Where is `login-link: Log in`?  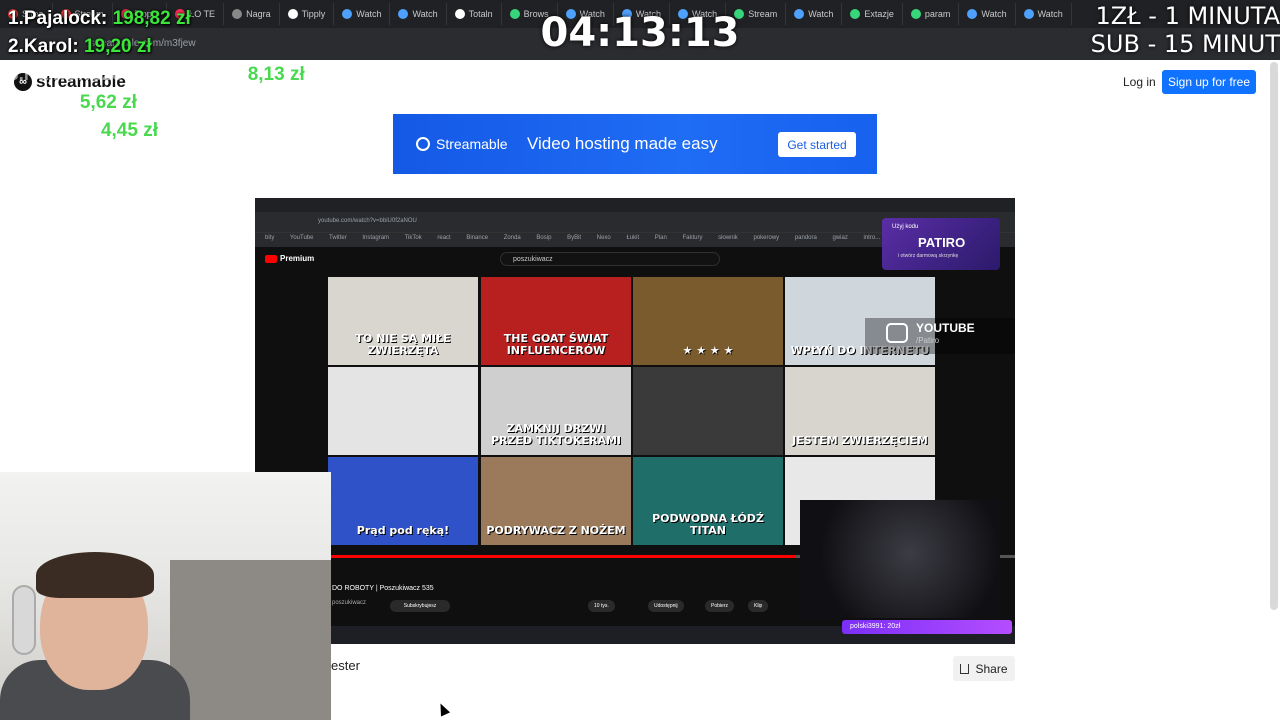
login-link: Log in is located at coordinates (1139, 82).